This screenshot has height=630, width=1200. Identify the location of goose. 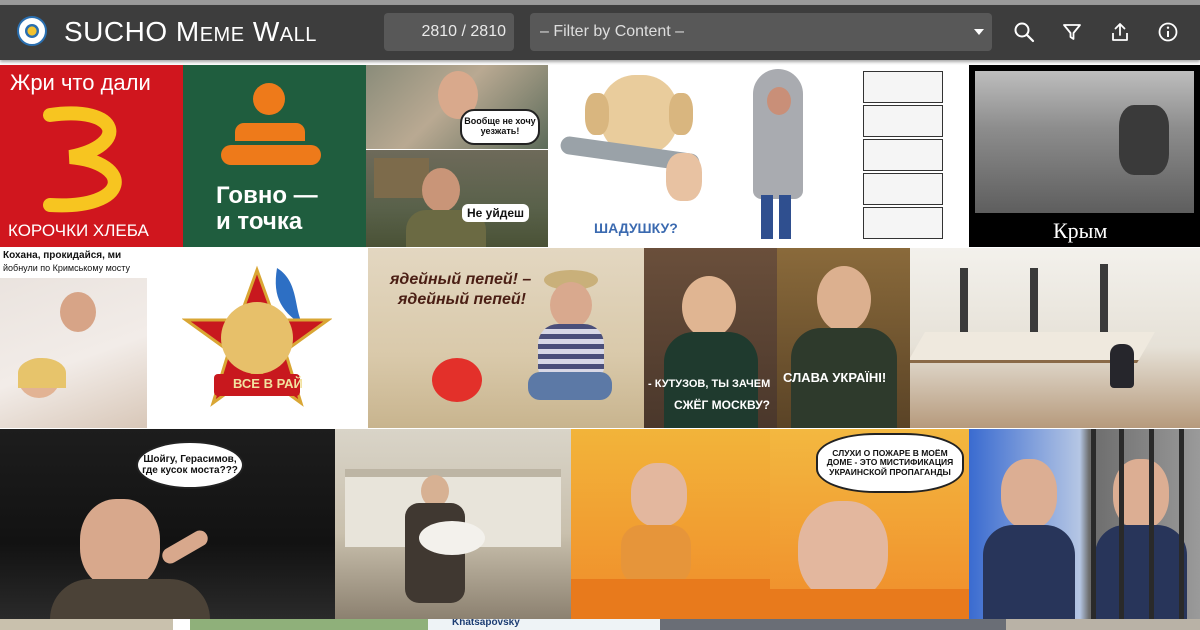
(452, 538).